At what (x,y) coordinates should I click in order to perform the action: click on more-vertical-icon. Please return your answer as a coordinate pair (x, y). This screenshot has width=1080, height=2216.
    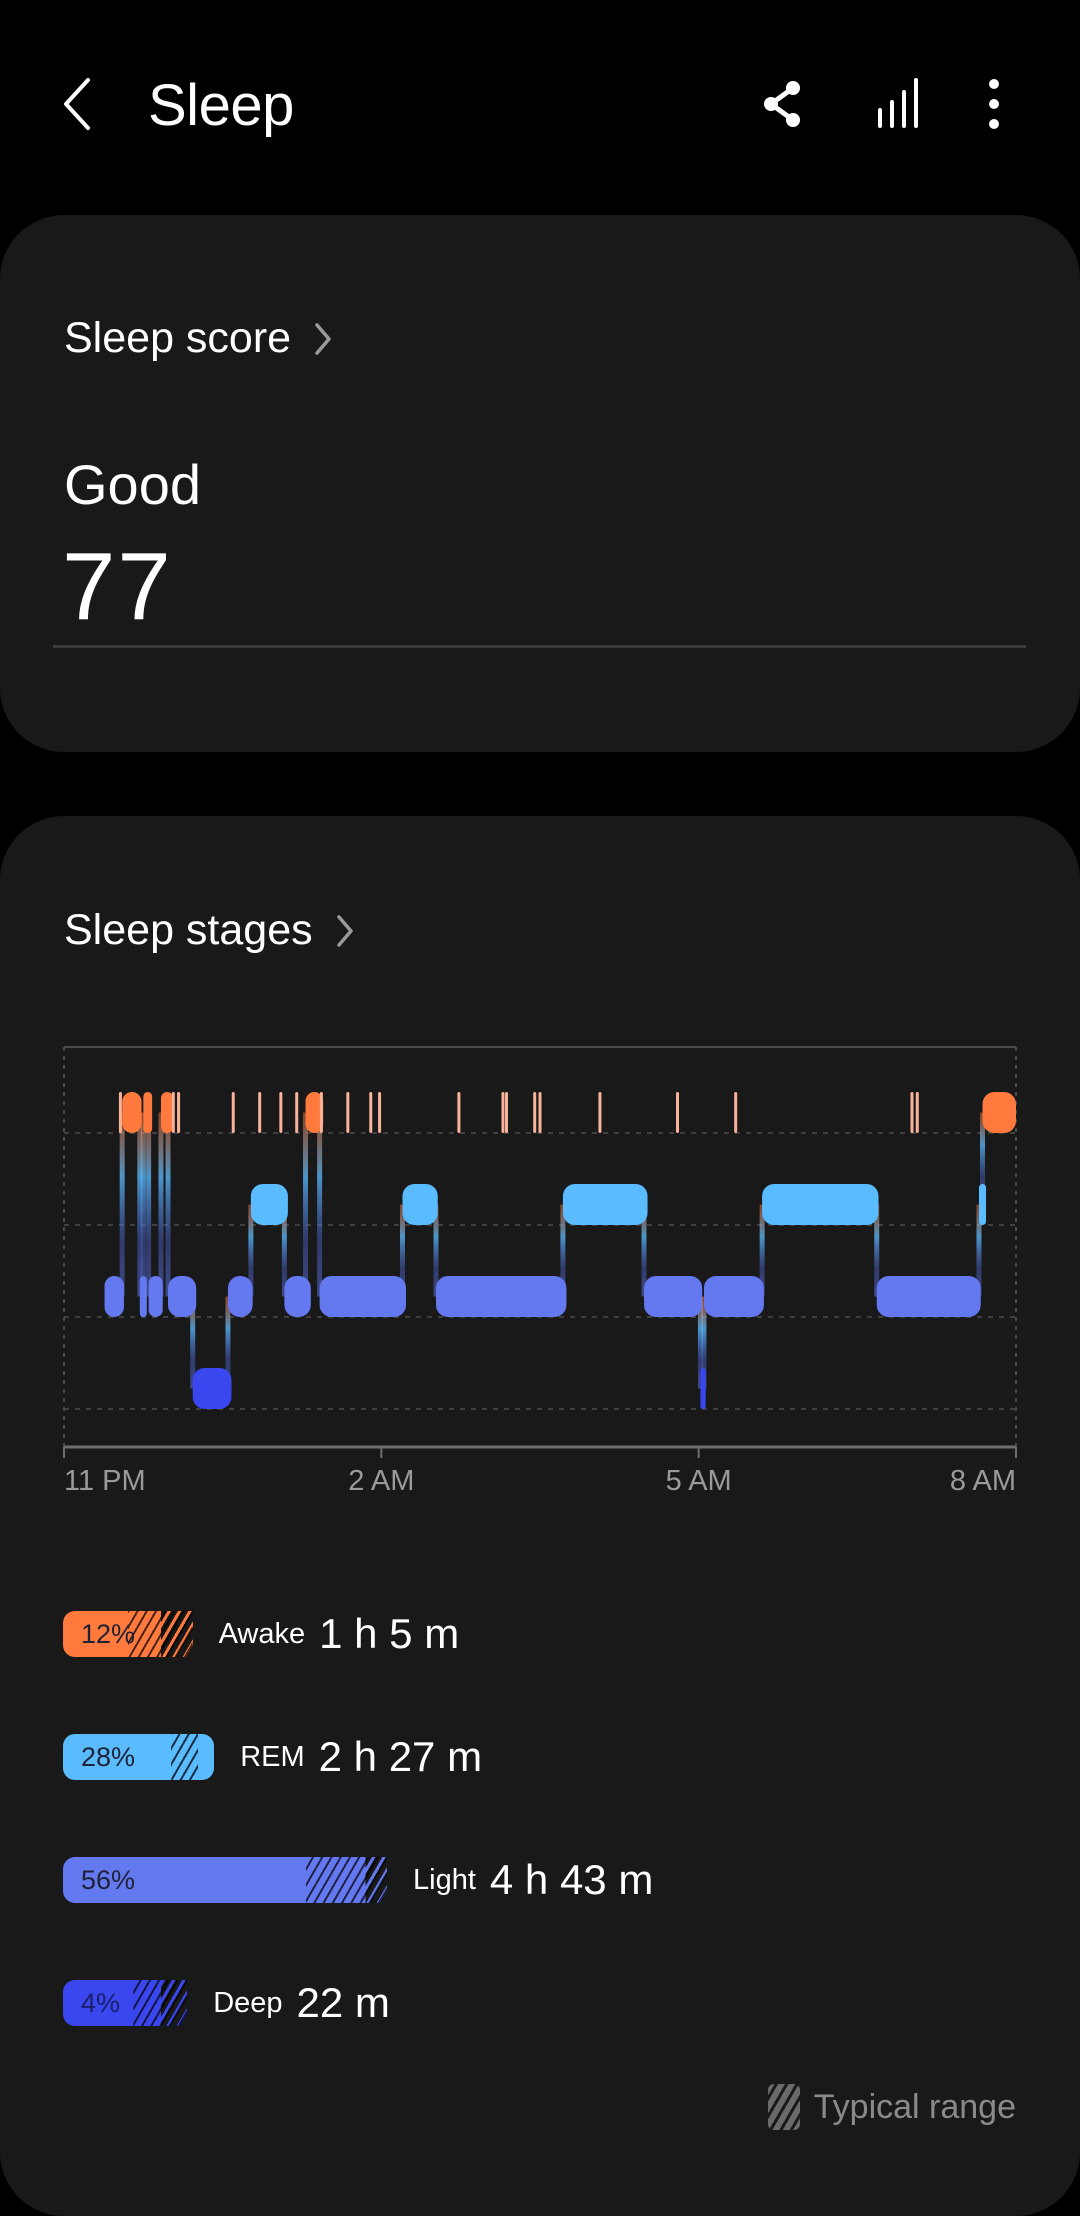
    Looking at the image, I should click on (994, 104).